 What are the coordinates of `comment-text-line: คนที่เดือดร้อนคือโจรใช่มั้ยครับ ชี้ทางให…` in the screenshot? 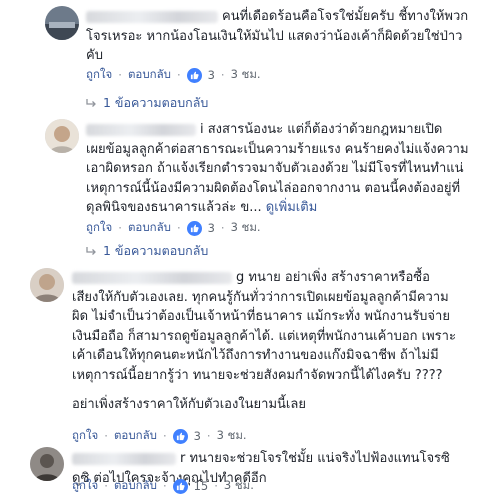 It's located at (345, 16).